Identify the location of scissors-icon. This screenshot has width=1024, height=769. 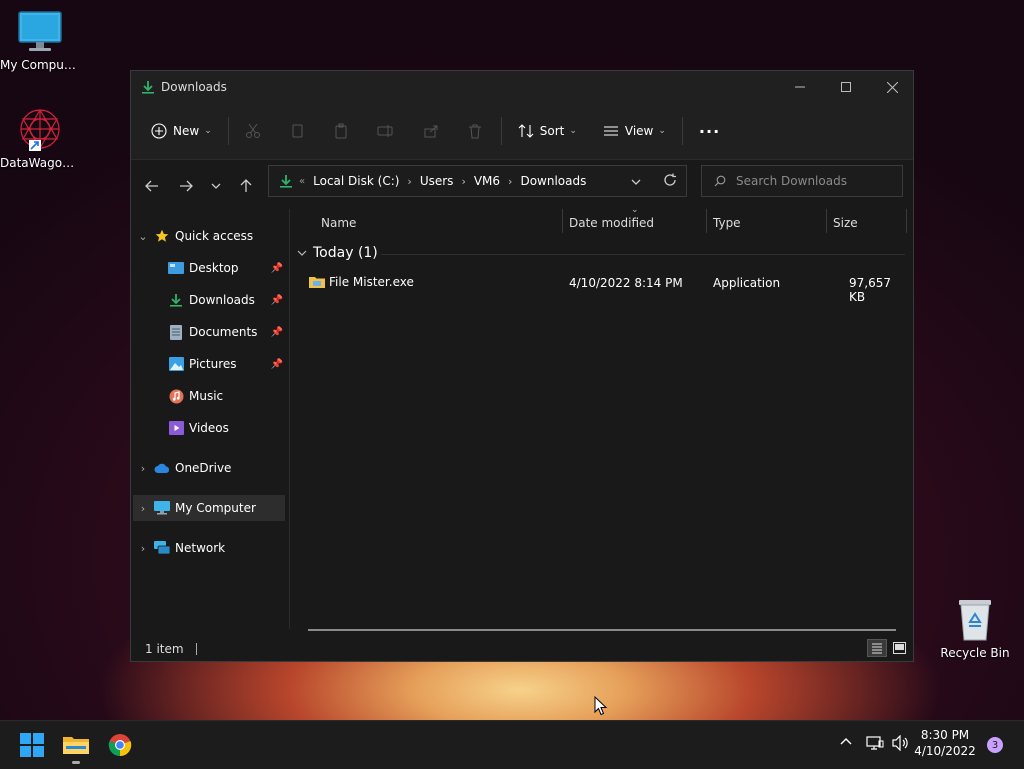
(252, 130).